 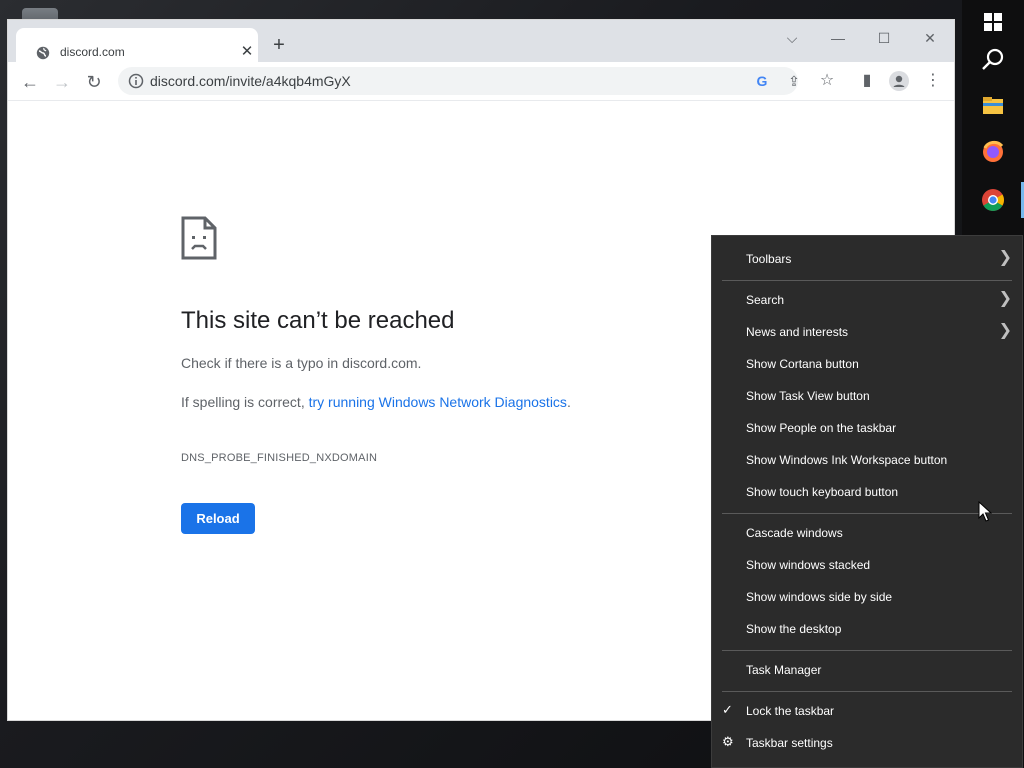 What do you see at coordinates (92, 52) in the screenshot?
I see `tab-title: discord.com` at bounding box center [92, 52].